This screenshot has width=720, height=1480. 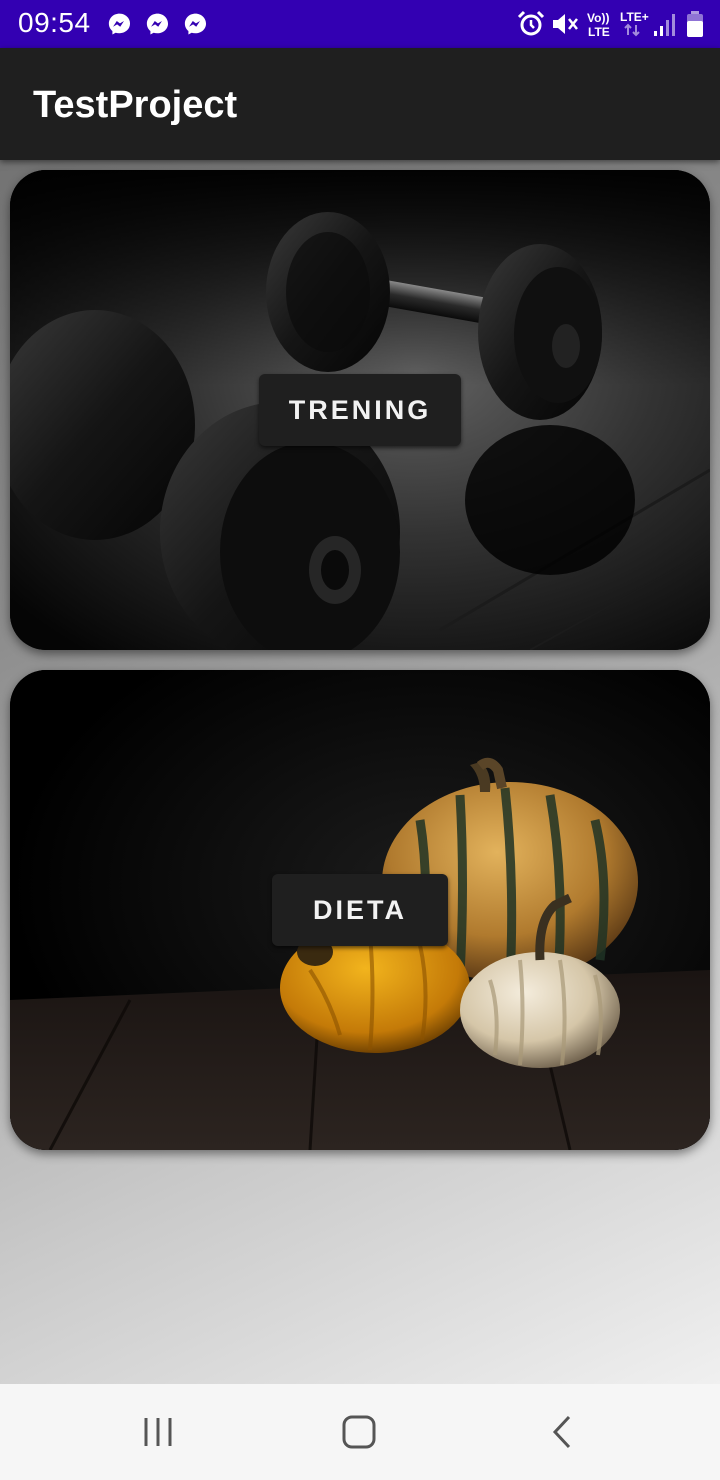 I want to click on page-title: TestProject, so click(x=135, y=105).